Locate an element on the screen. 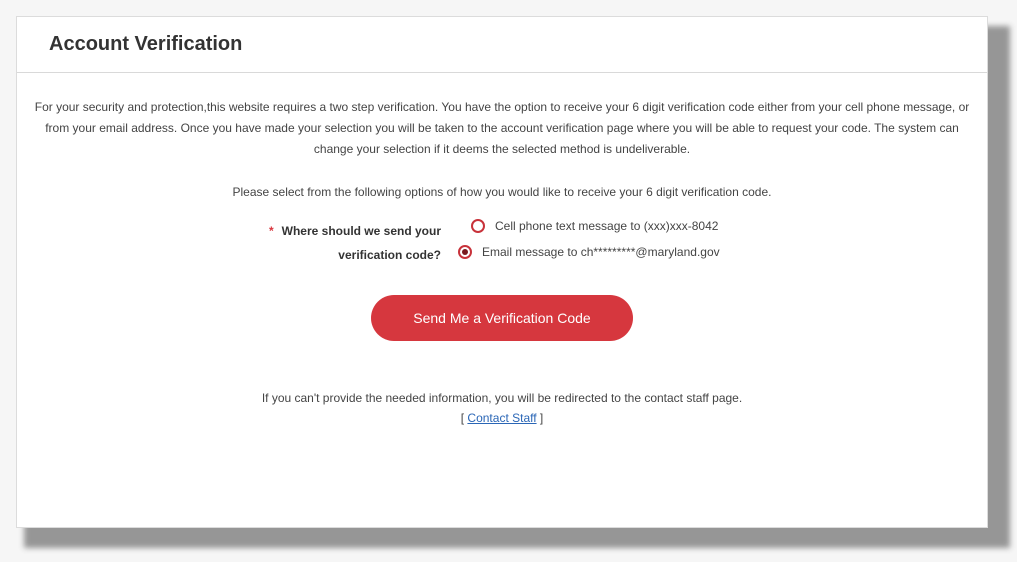 Image resolution: width=1017 pixels, height=562 pixels. card-header: Account Verification is located at coordinates (502, 45).